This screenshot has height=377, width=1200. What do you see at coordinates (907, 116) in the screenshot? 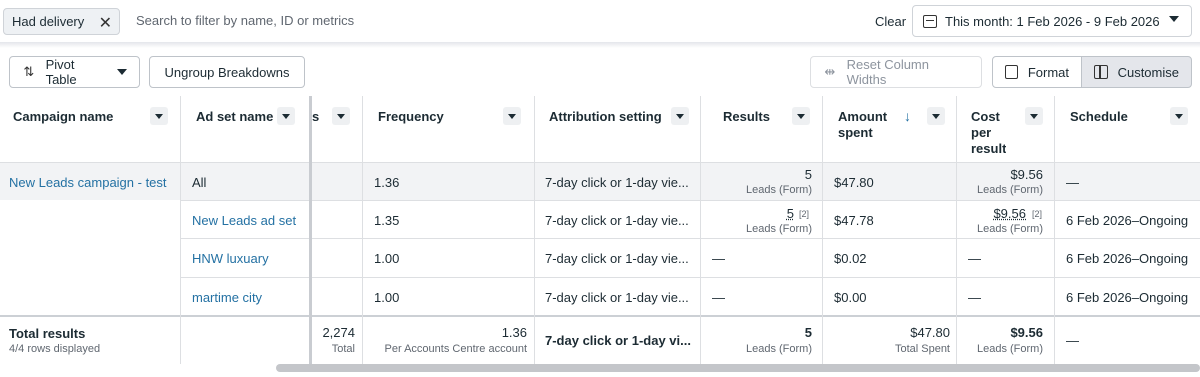
I see `sort-descending-icon: ↓` at bounding box center [907, 116].